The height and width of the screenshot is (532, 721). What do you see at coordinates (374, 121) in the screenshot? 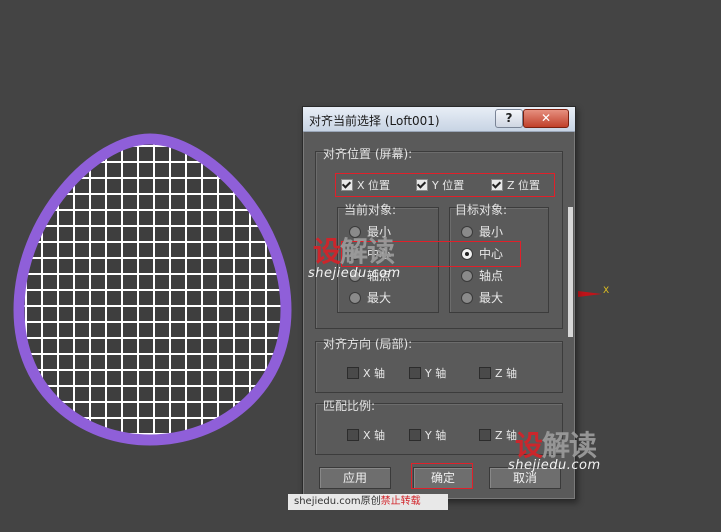
I see `dialog-title: 对齐当前选择 (Loft001)` at bounding box center [374, 121].